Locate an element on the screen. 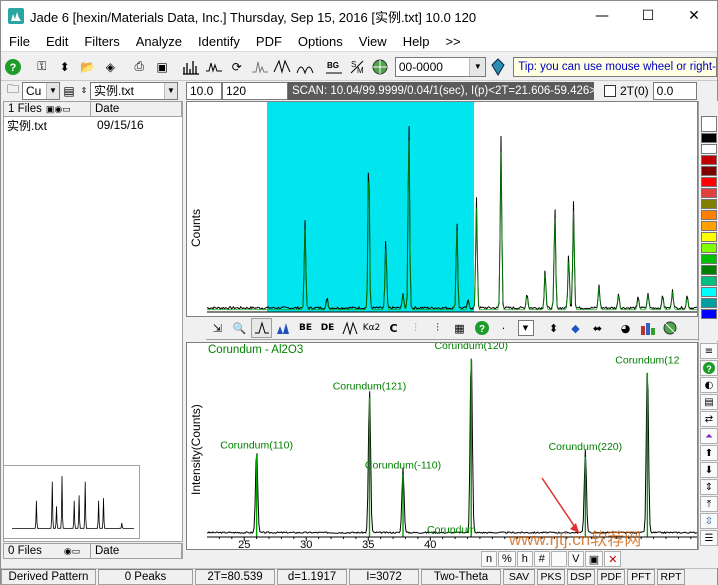 This screenshot has height=585, width=718. tab-pft: PFT is located at coordinates (641, 577).